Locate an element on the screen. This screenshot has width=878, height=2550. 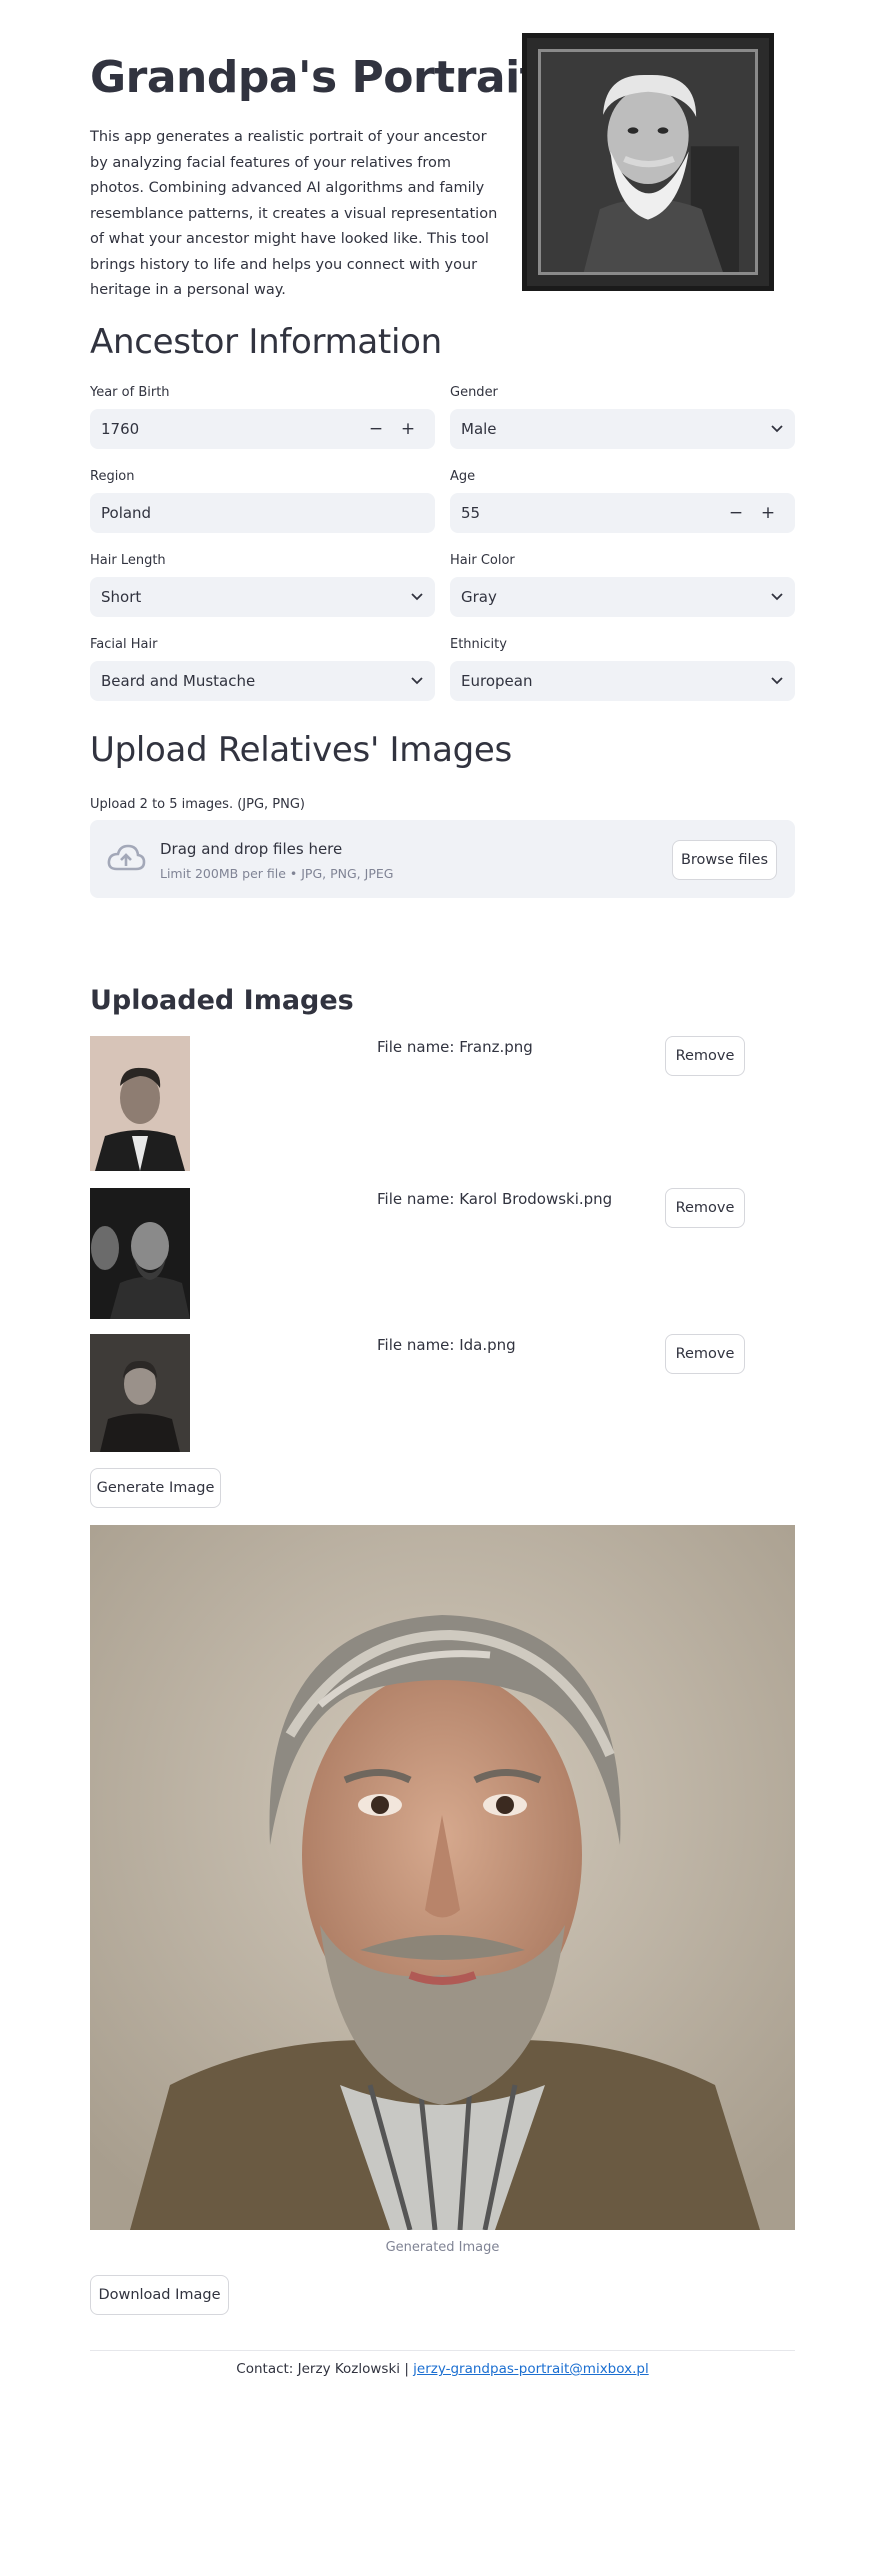
ethnicity-label: Ethnicity is located at coordinates (478, 644).